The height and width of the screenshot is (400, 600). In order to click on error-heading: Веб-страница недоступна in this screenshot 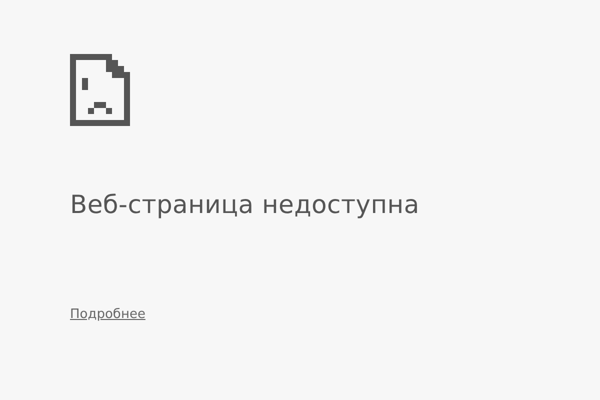, I will do `click(245, 204)`.